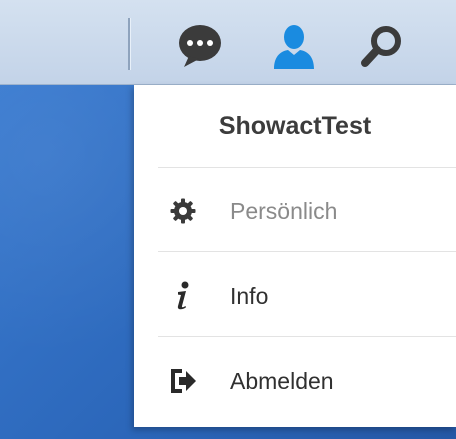  What do you see at coordinates (295, 125) in the screenshot?
I see `username-label: ShowactTest` at bounding box center [295, 125].